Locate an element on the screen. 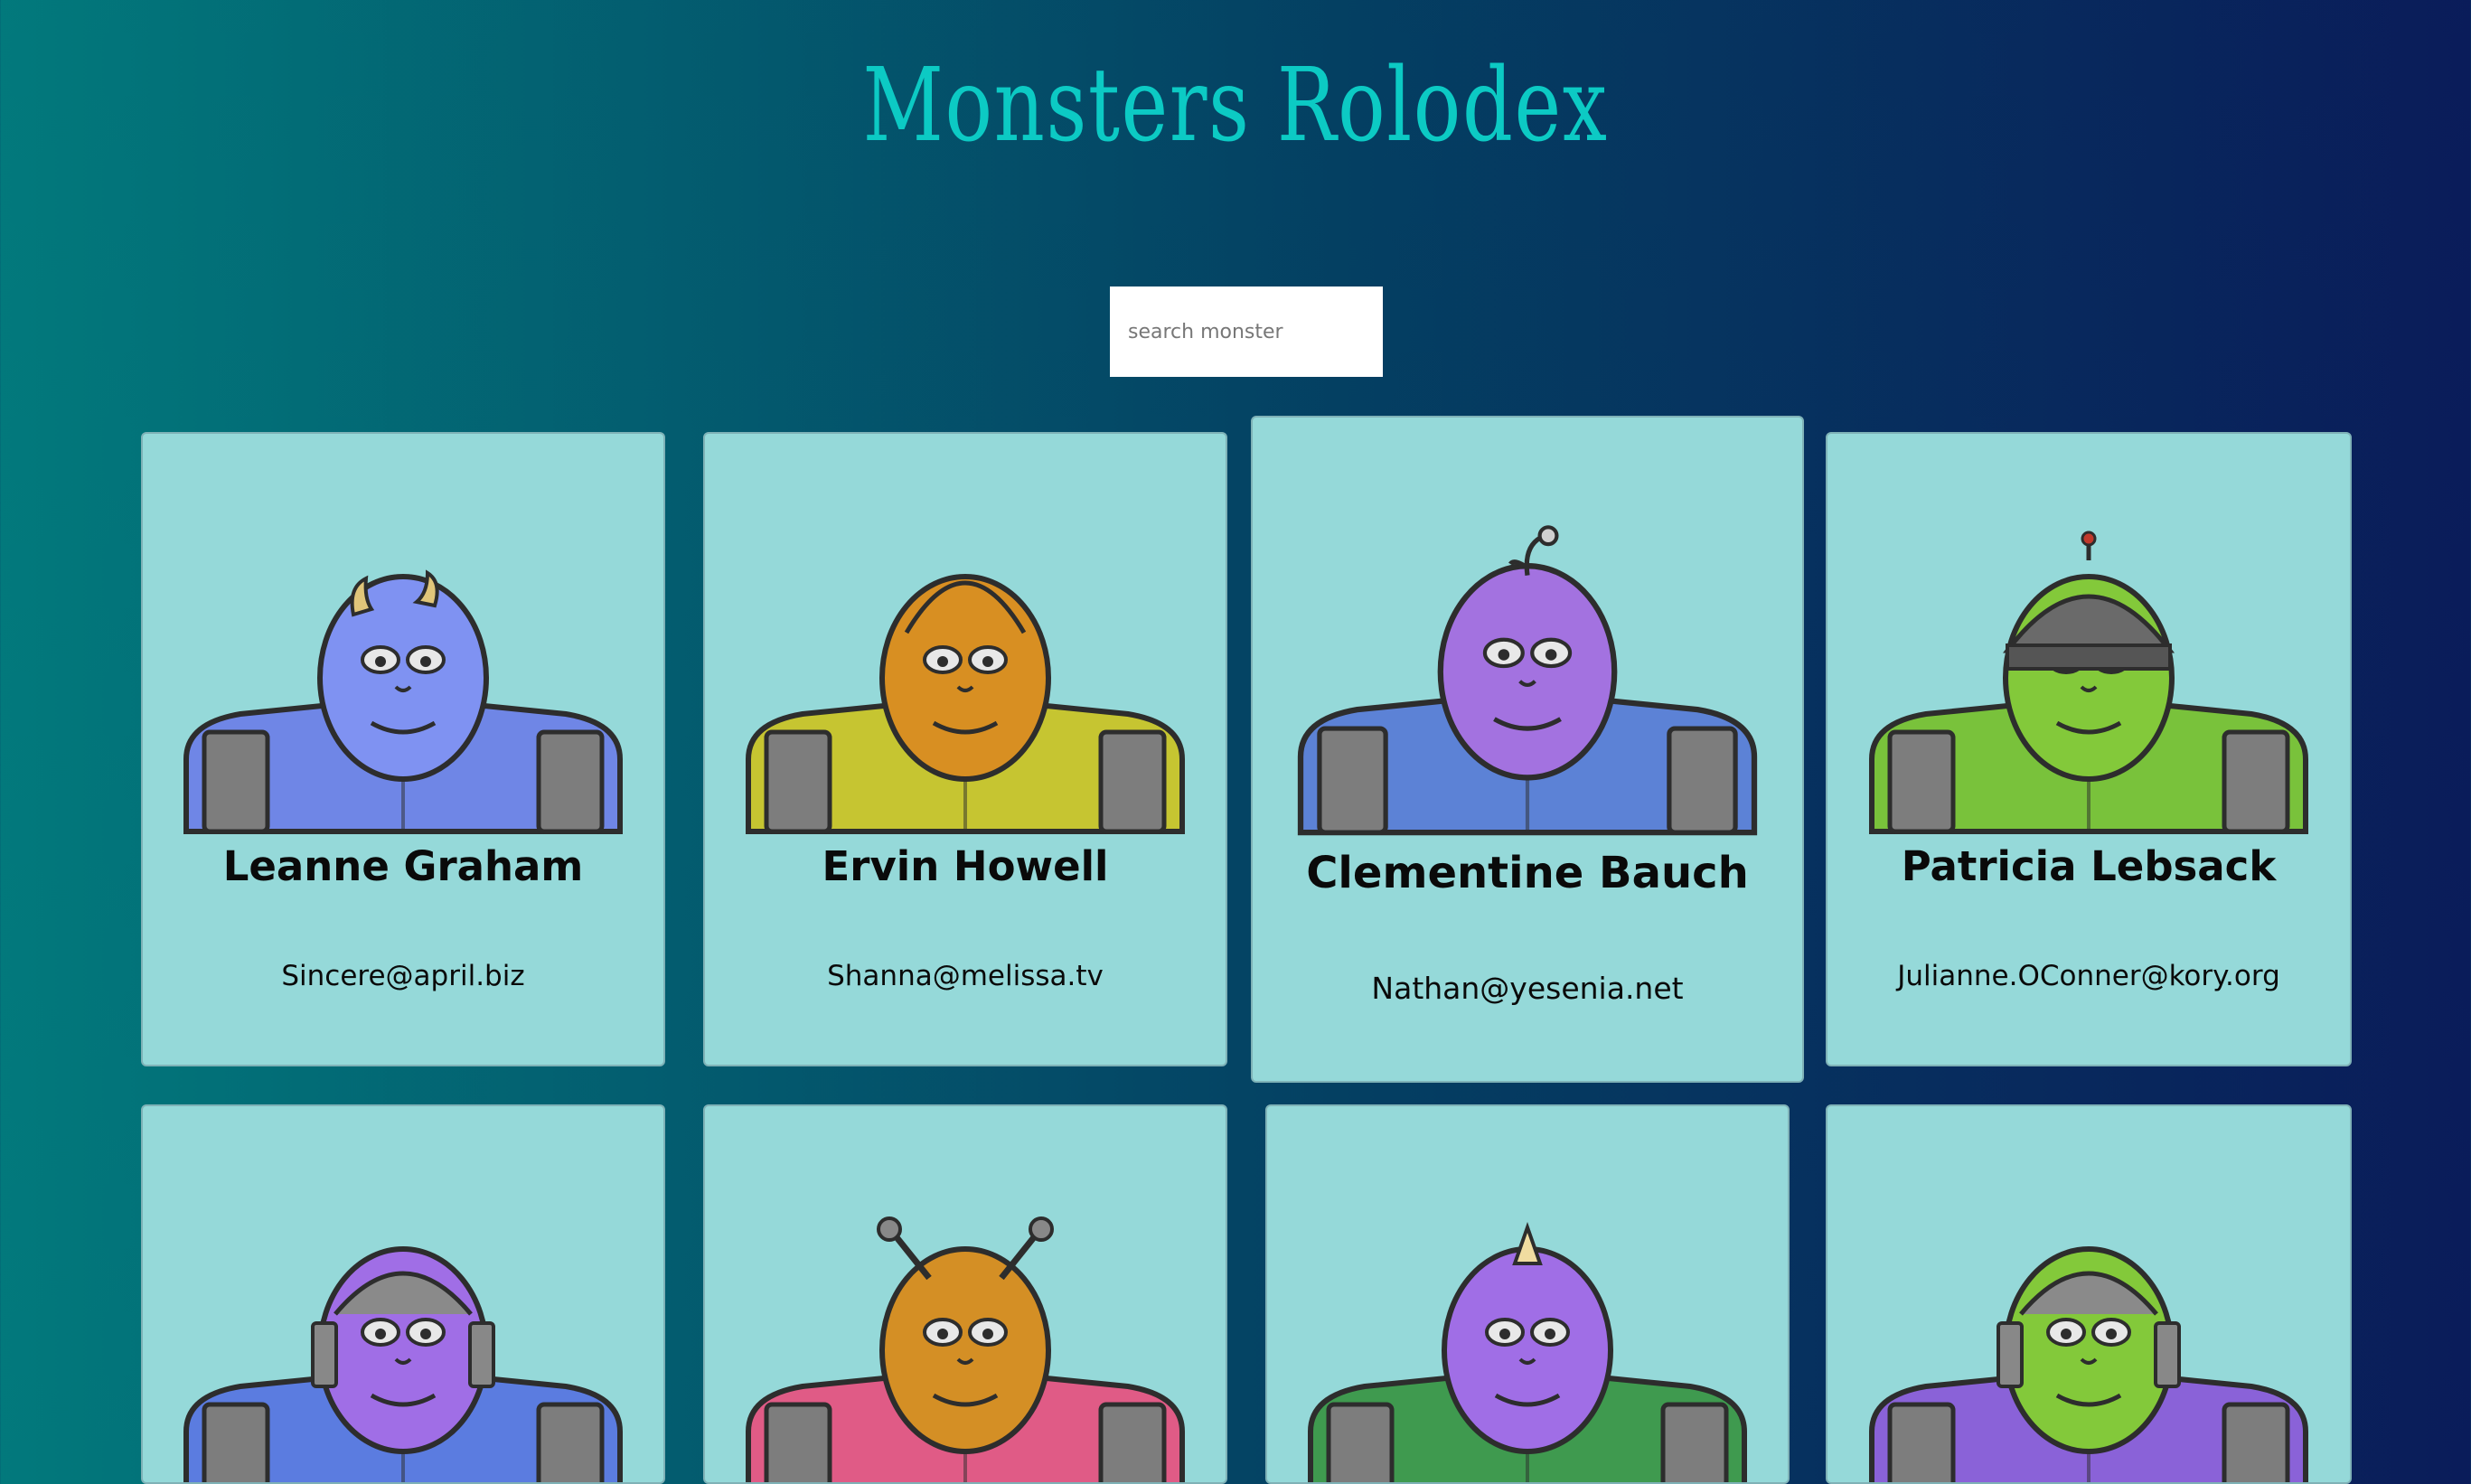  search-input is located at coordinates (1246, 331).